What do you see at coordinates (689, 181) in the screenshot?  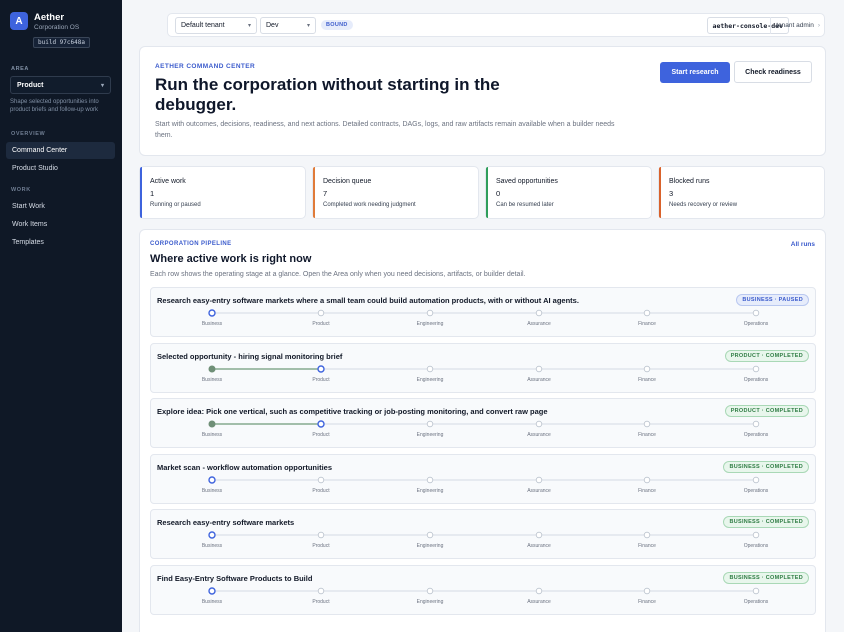 I see `stat-label: Blocked runs` at bounding box center [689, 181].